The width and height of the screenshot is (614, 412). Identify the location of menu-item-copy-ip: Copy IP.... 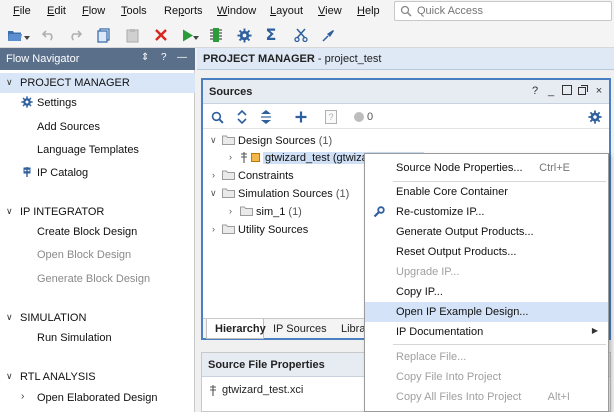
(486, 292).